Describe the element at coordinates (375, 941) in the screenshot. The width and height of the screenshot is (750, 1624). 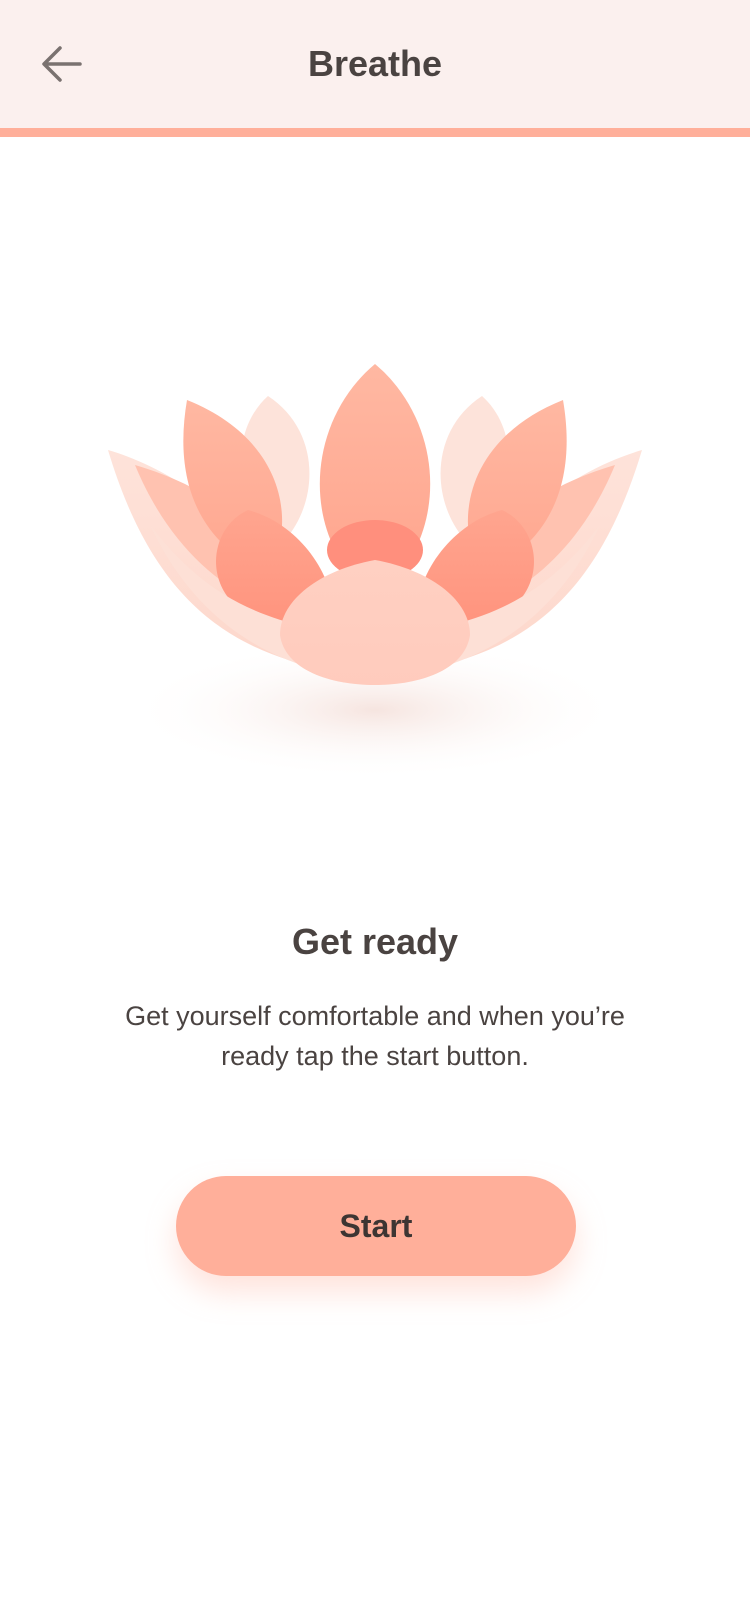
I see `get-ready-heading: Get ready` at that location.